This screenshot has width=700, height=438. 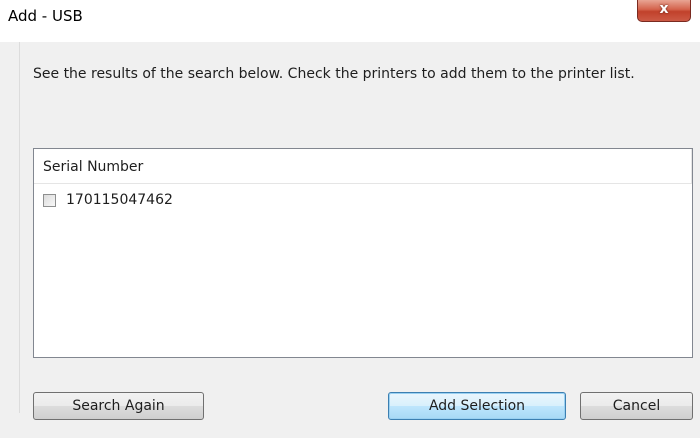 I want to click on list-header: Serial Number, so click(x=363, y=166).